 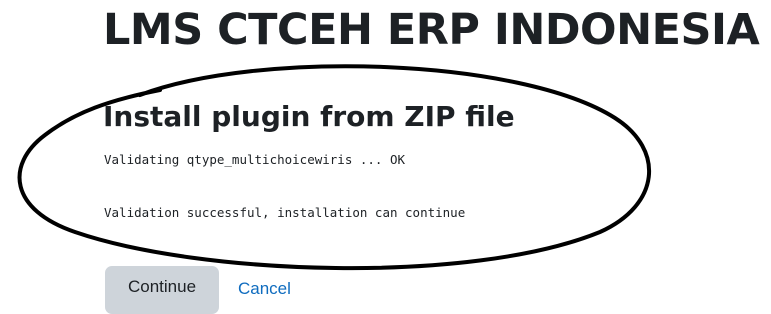 I want to click on continue-button: Continue, so click(x=162, y=290).